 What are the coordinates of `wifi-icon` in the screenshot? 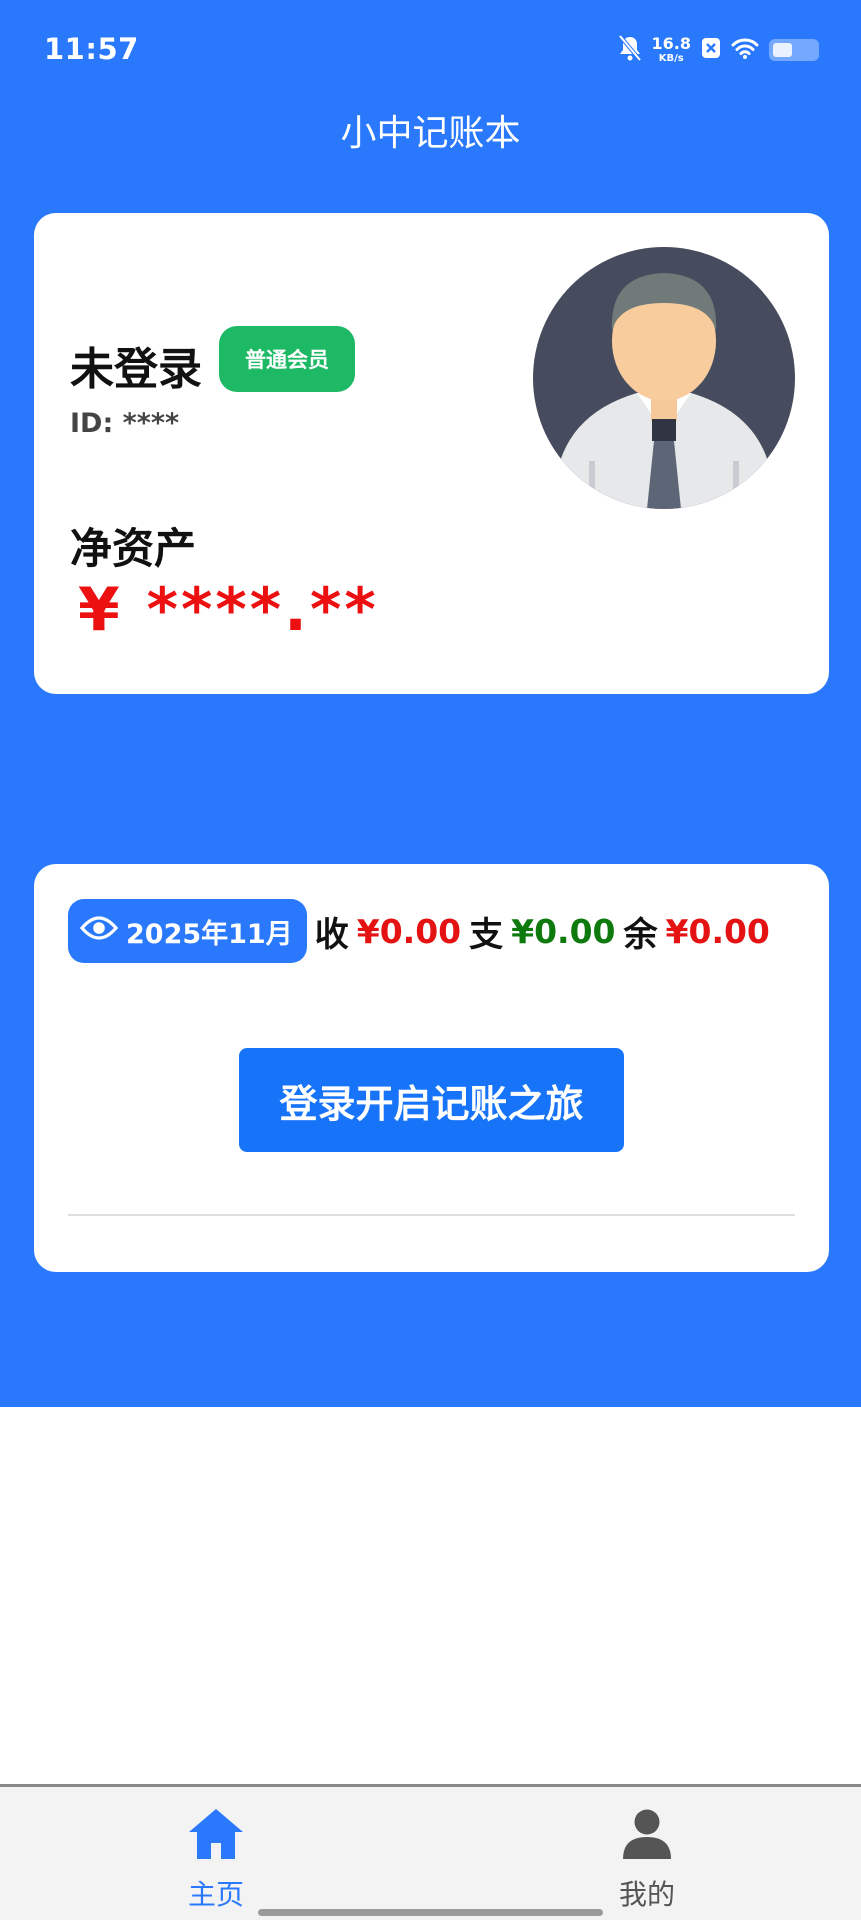 It's located at (745, 50).